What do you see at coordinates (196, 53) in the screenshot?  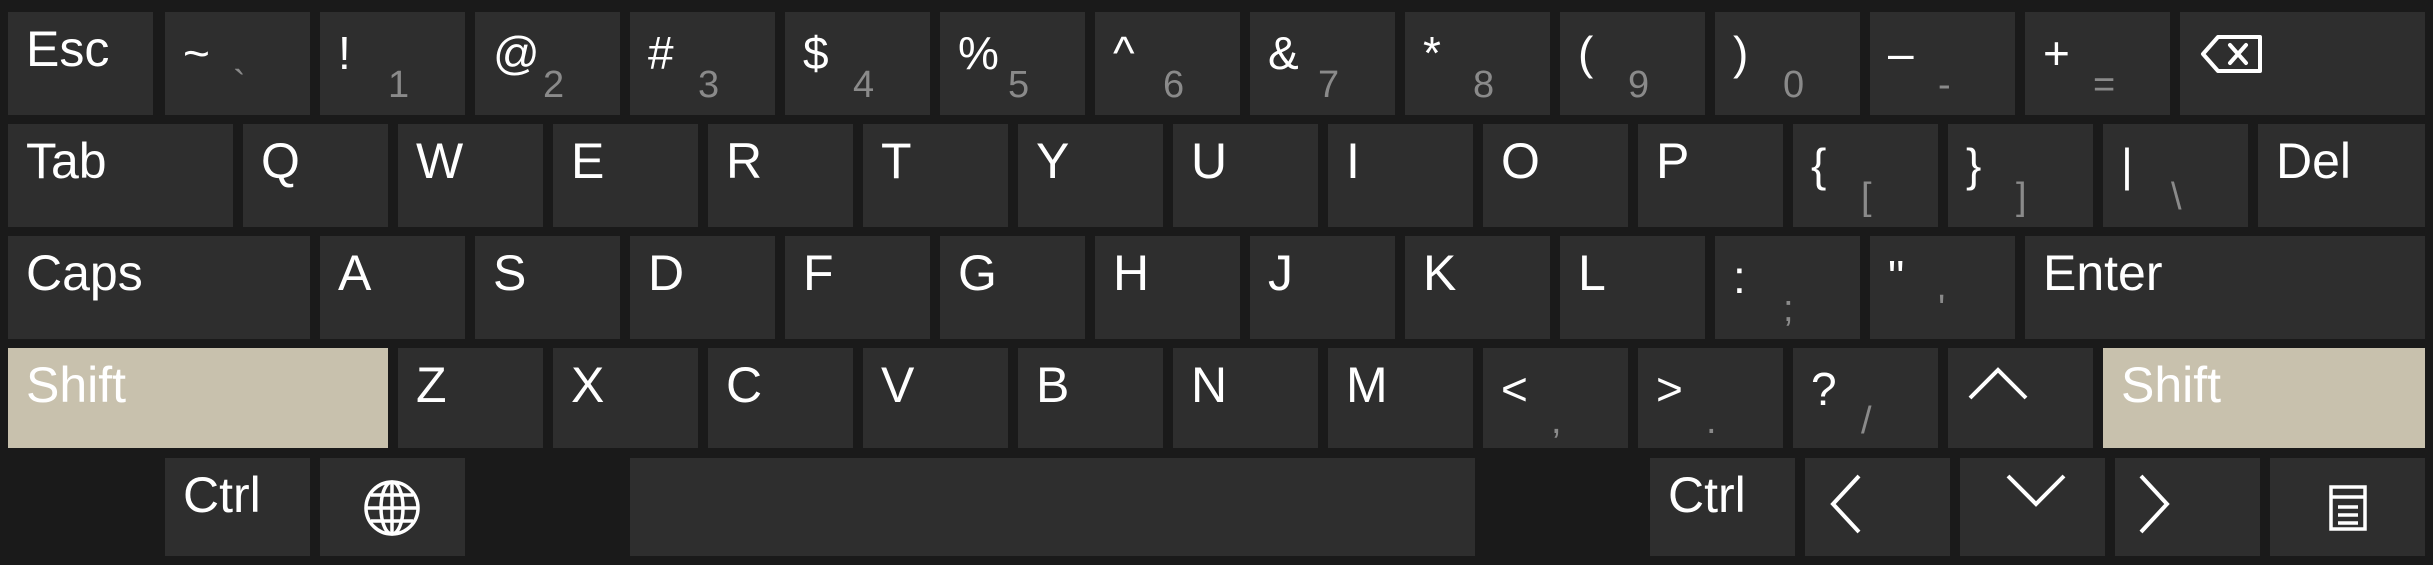 I see `key-shift-symbol: ~` at bounding box center [196, 53].